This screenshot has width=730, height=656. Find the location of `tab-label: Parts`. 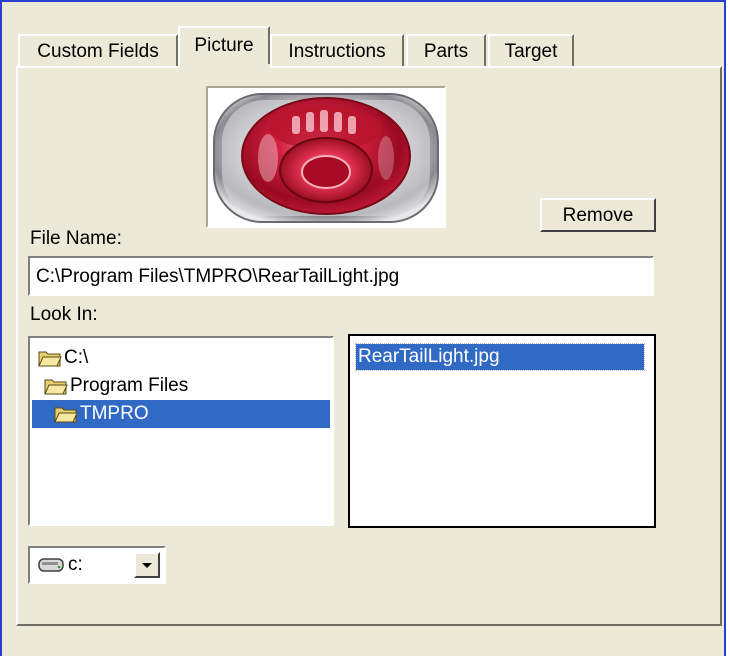

tab-label: Parts is located at coordinates (446, 51).